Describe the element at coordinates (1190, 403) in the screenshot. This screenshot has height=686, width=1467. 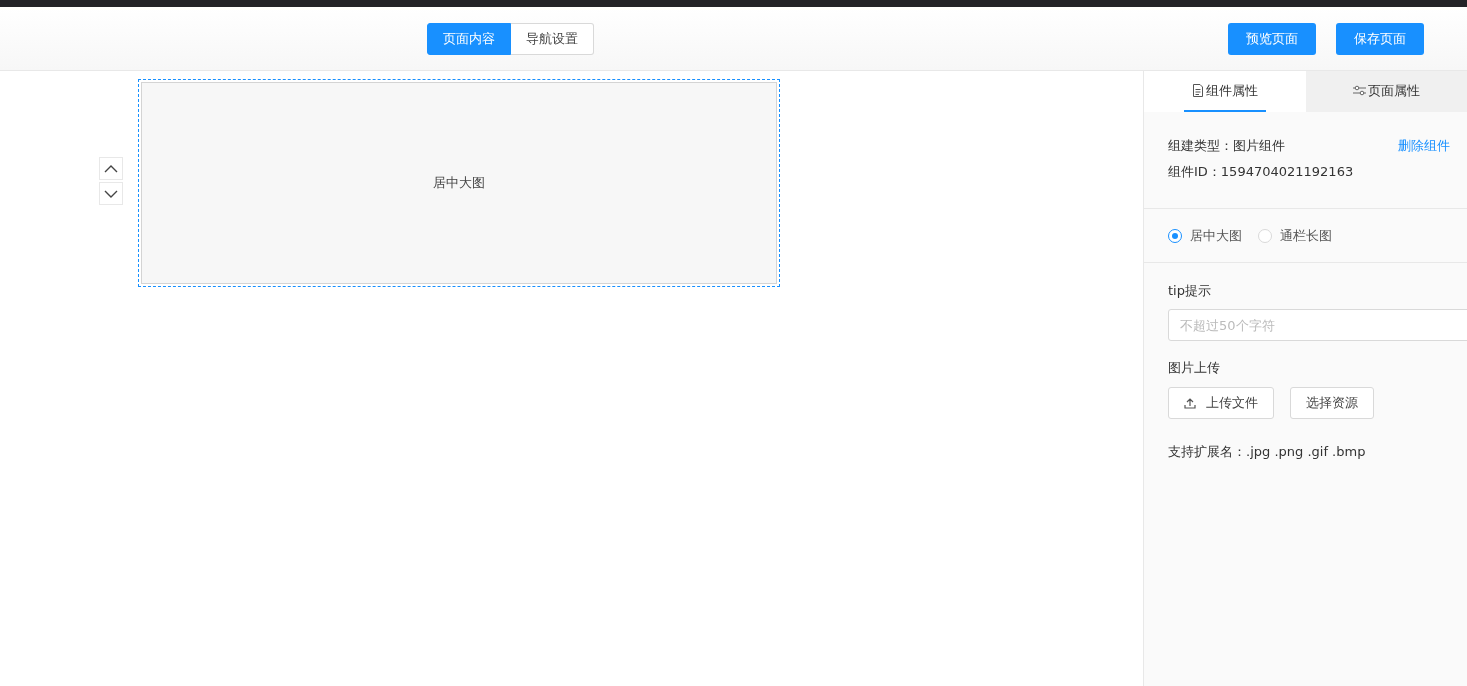
I see `upload-icon` at that location.